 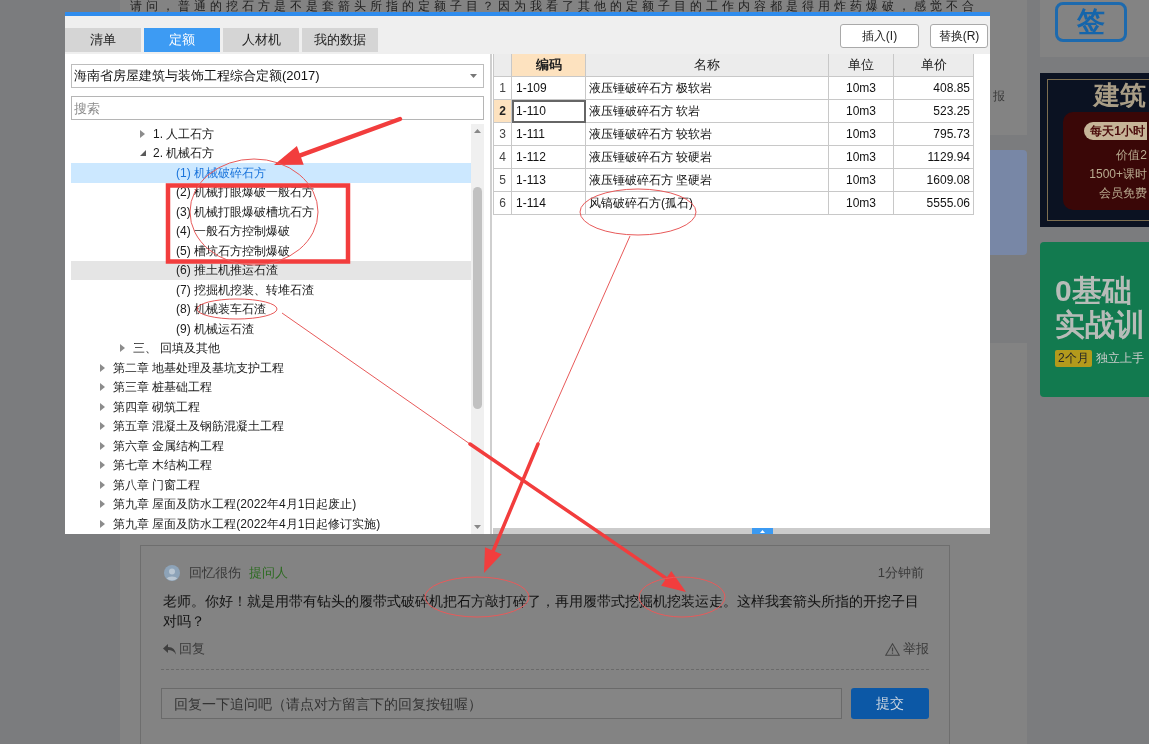 What do you see at coordinates (503, 111) in the screenshot?
I see `row-number: 2` at bounding box center [503, 111].